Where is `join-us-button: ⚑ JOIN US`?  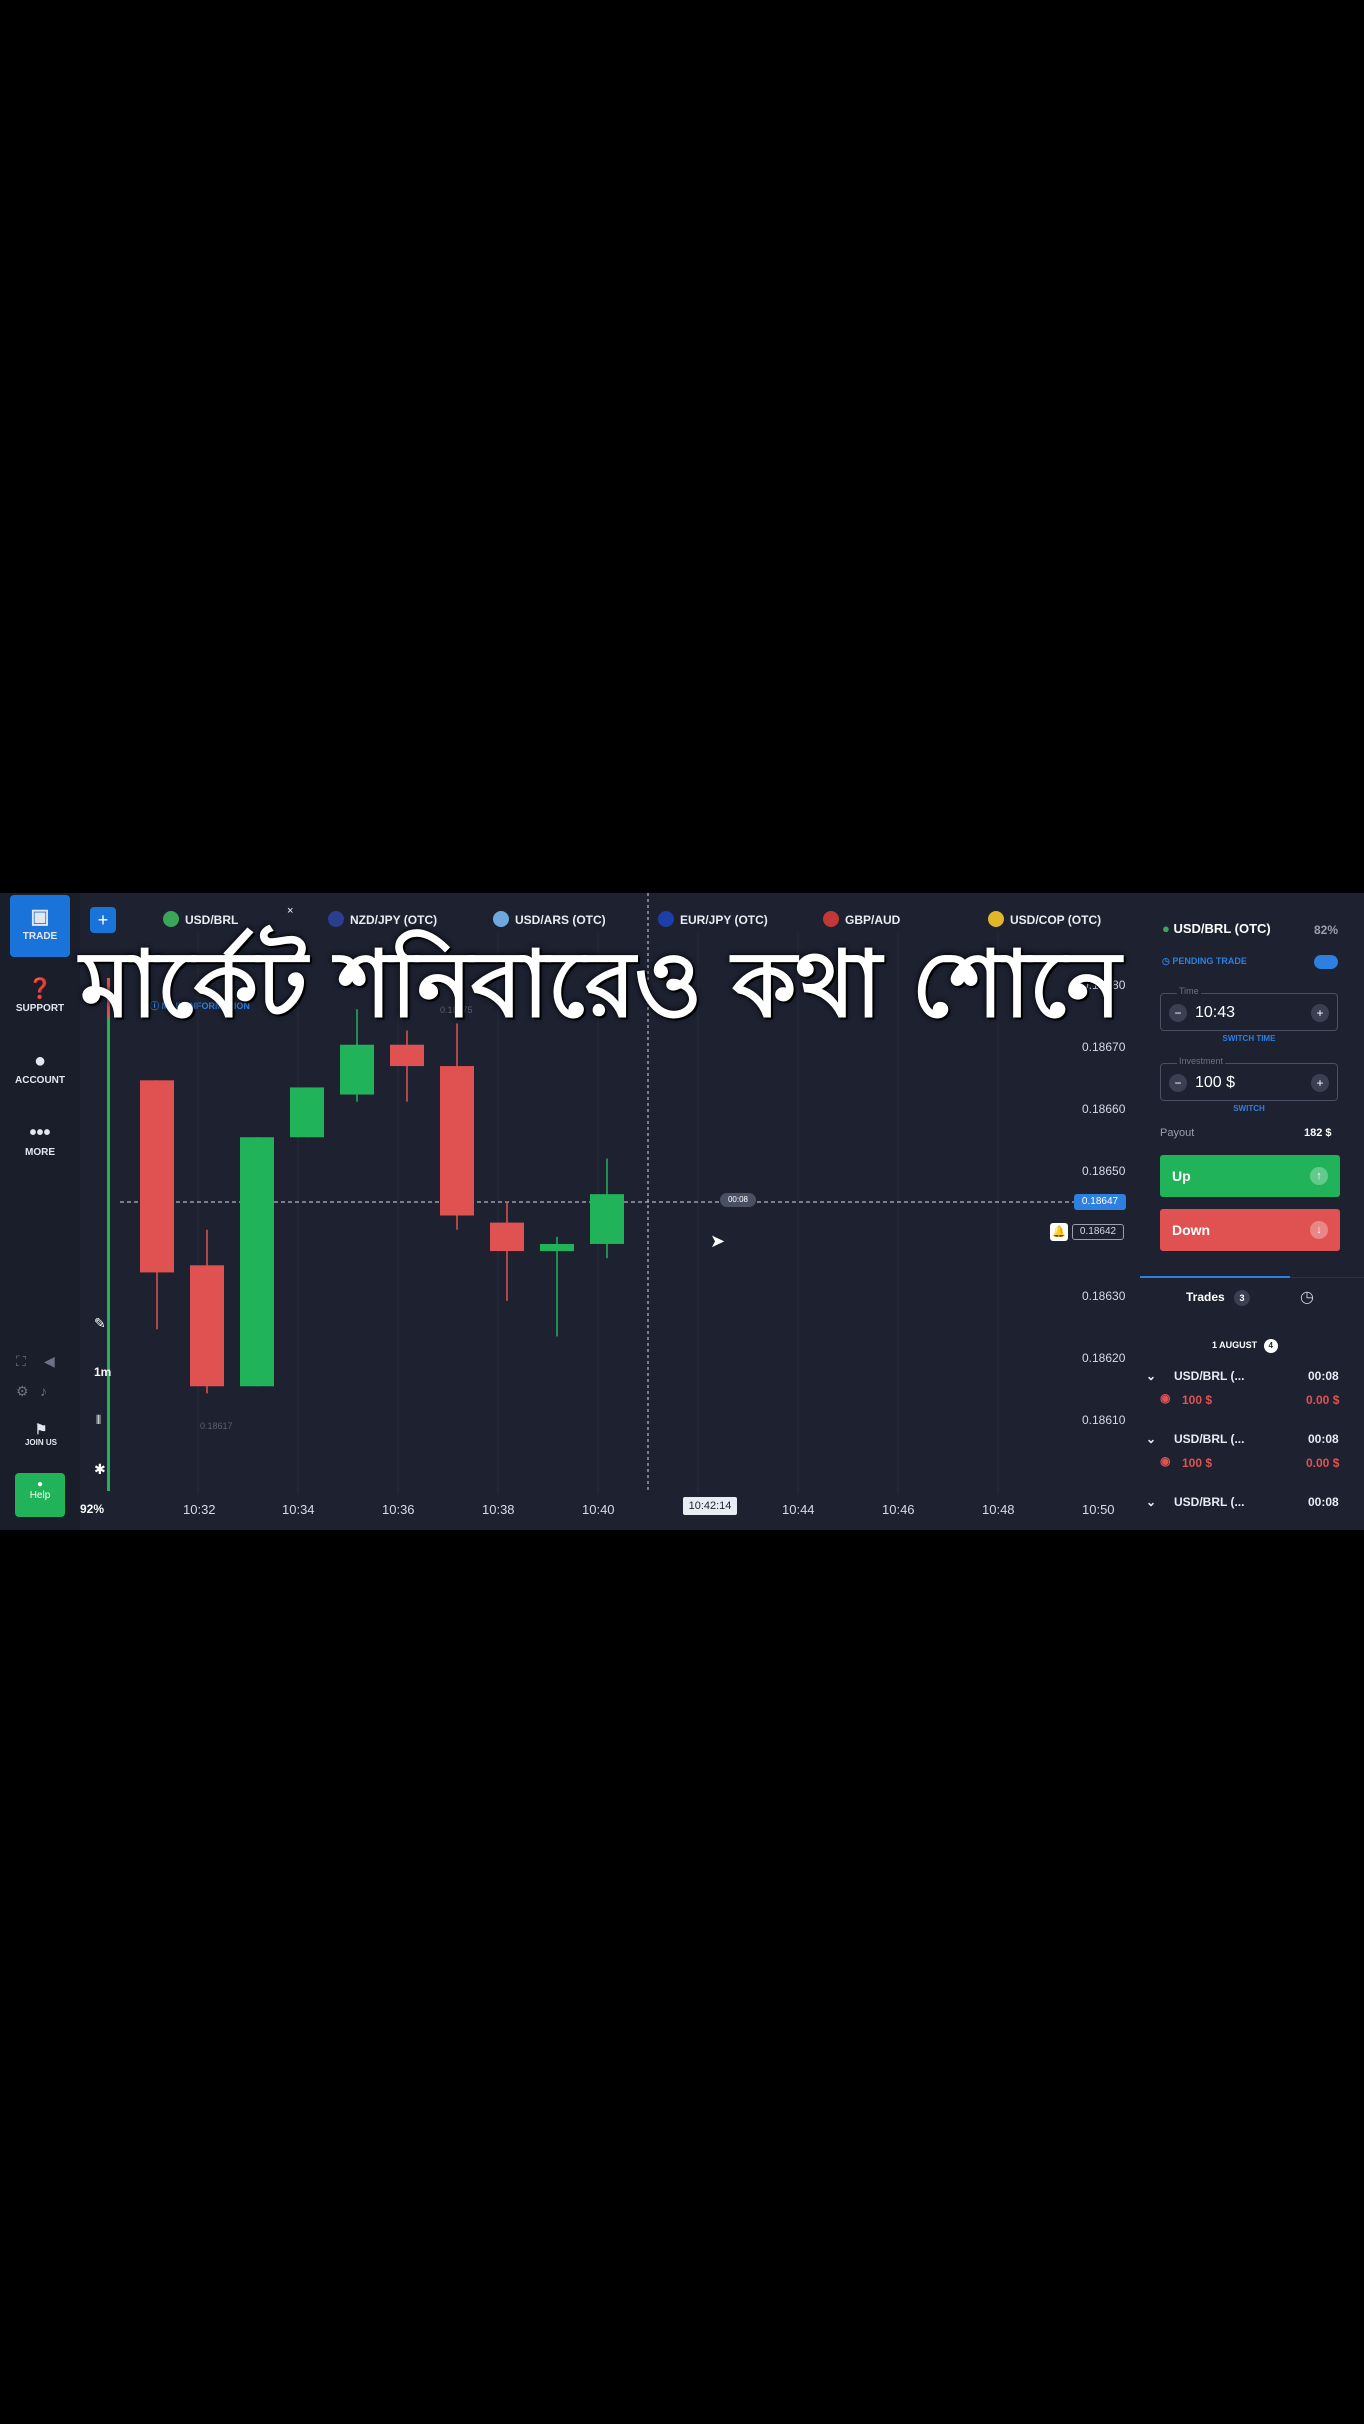
join-us-button: ⚑ JOIN US is located at coordinates (41, 1434).